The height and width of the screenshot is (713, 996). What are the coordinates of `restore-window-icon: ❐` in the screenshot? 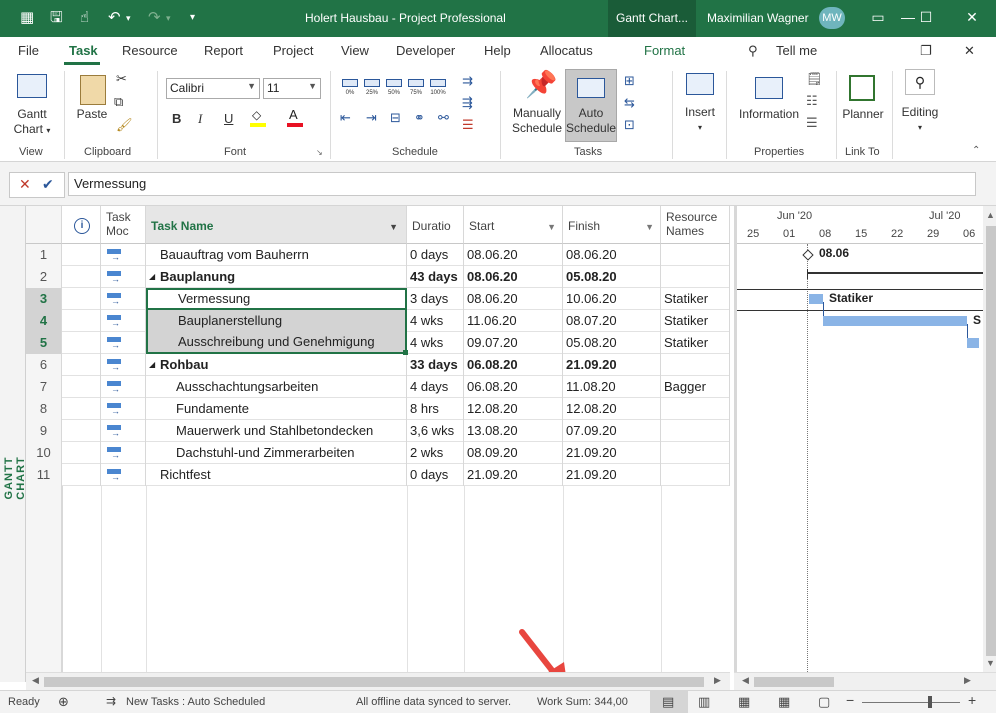 It's located at (926, 51).